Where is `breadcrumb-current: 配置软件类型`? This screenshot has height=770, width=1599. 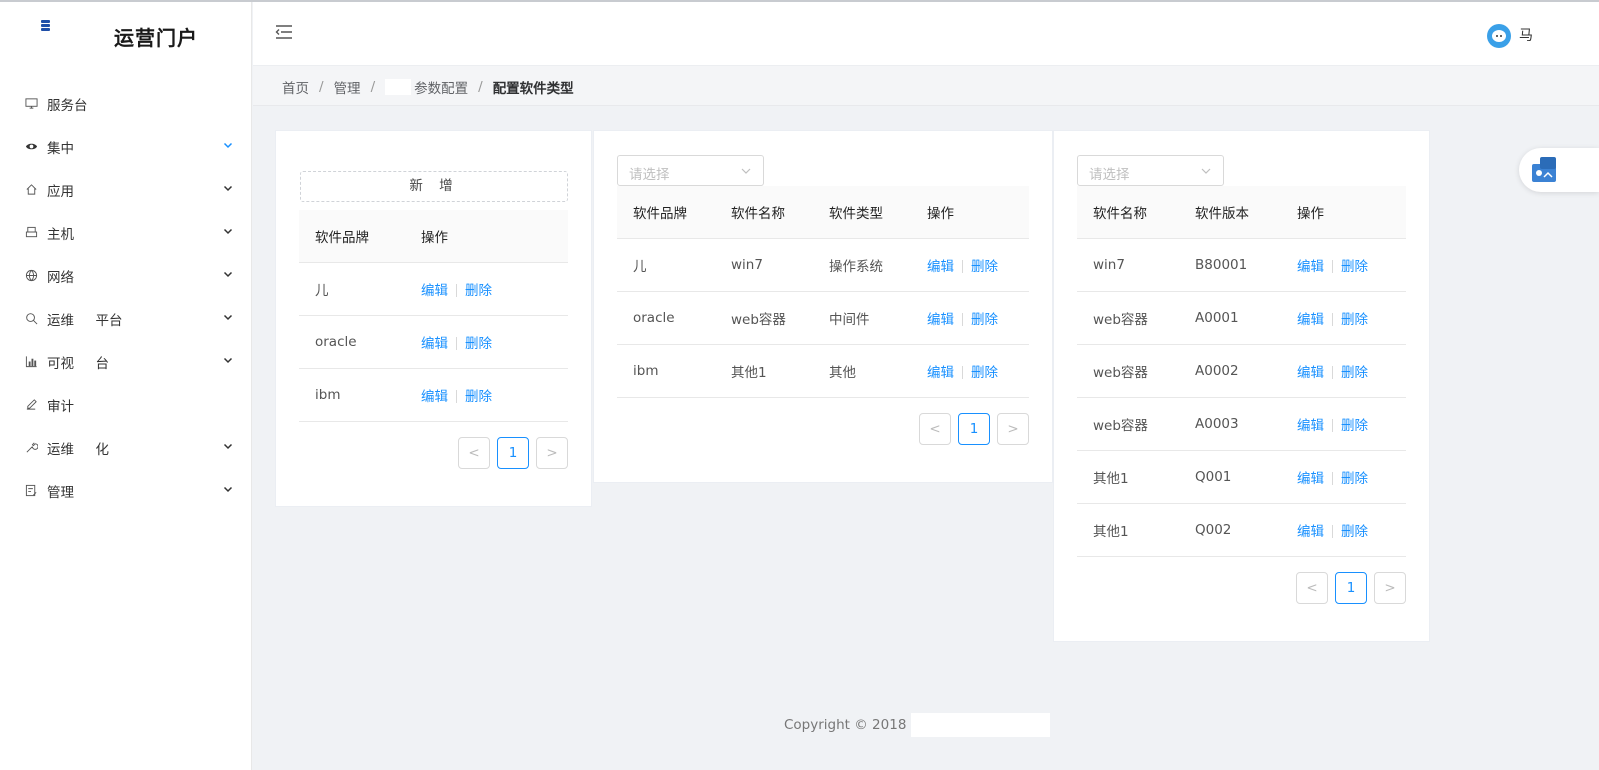 breadcrumb-current: 配置软件类型 is located at coordinates (533, 89).